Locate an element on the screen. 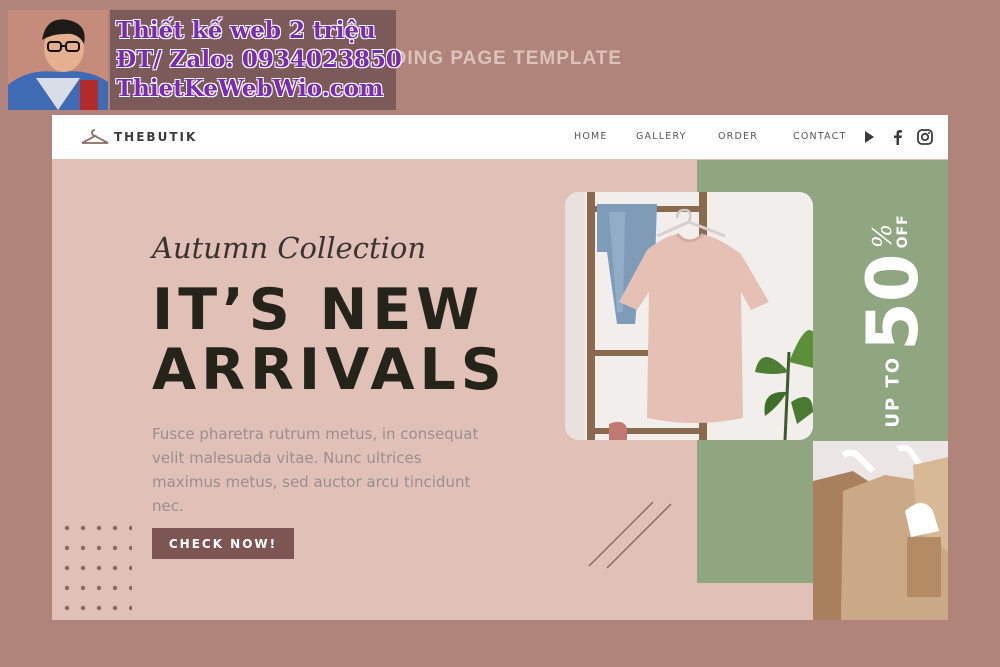  nav-home: HOME is located at coordinates (591, 136).